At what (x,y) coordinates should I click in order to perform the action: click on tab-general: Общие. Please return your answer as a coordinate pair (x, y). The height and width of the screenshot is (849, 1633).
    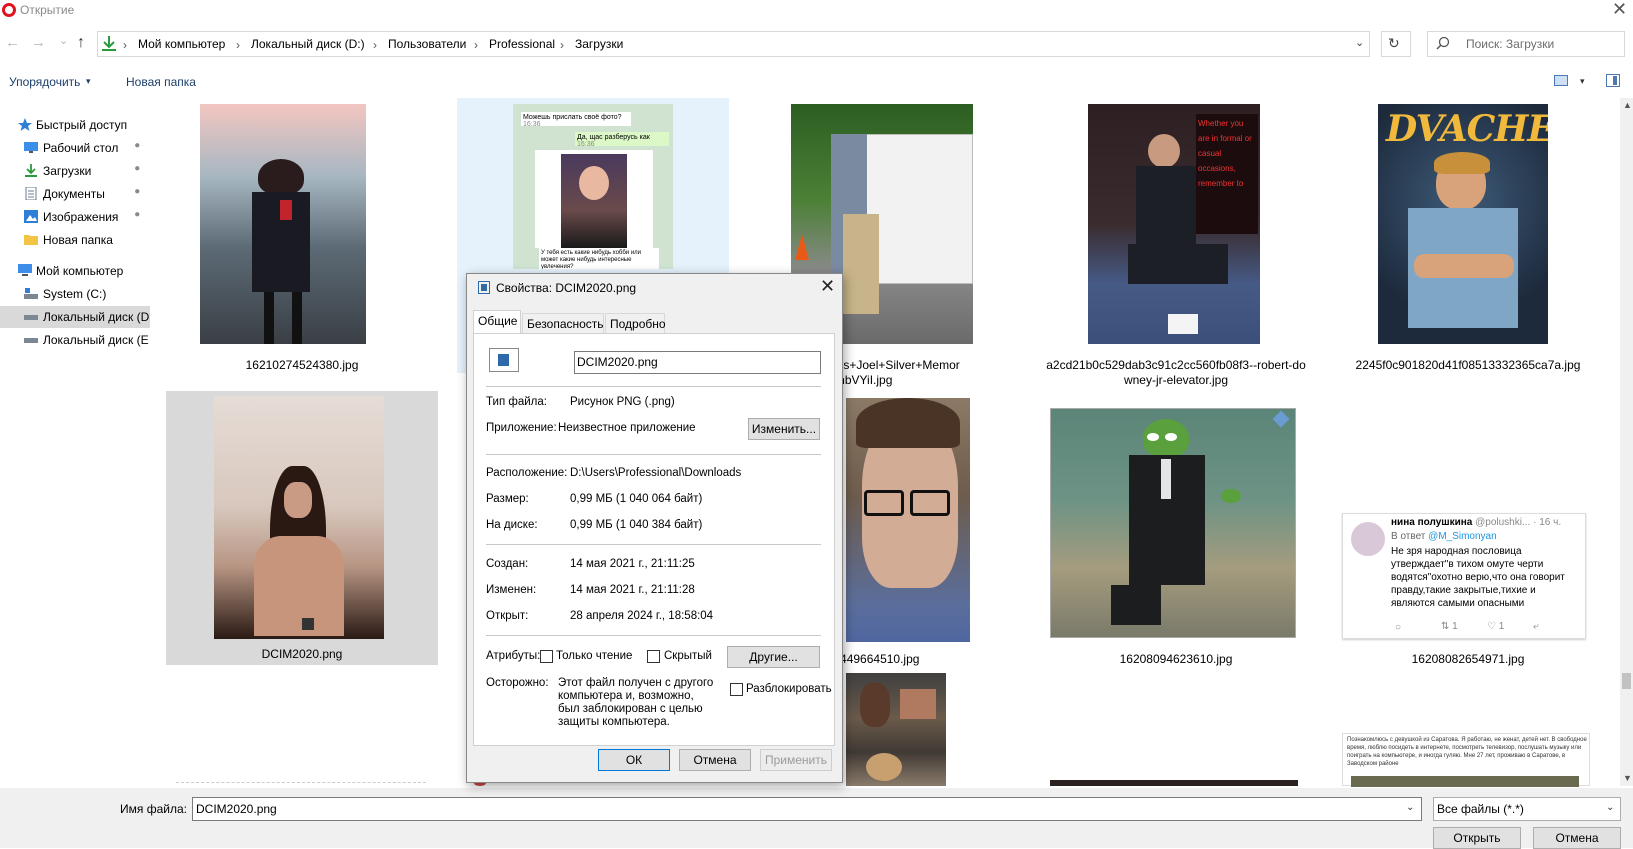
    Looking at the image, I should click on (497, 322).